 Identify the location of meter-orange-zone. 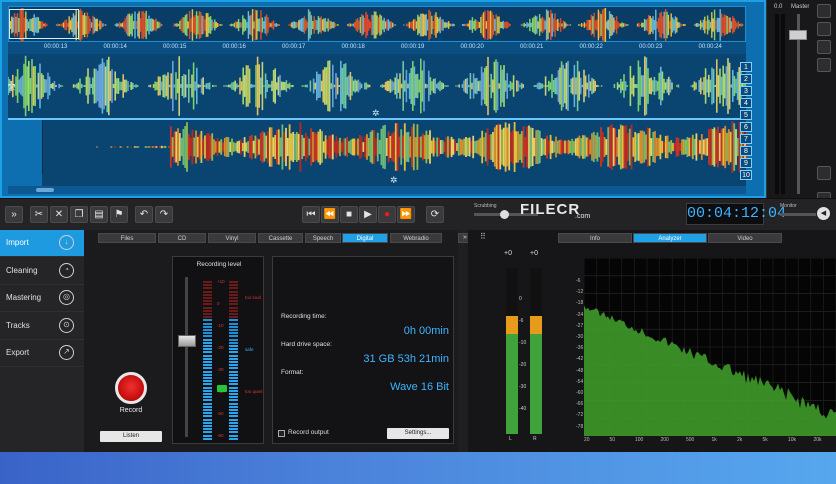
(512, 325).